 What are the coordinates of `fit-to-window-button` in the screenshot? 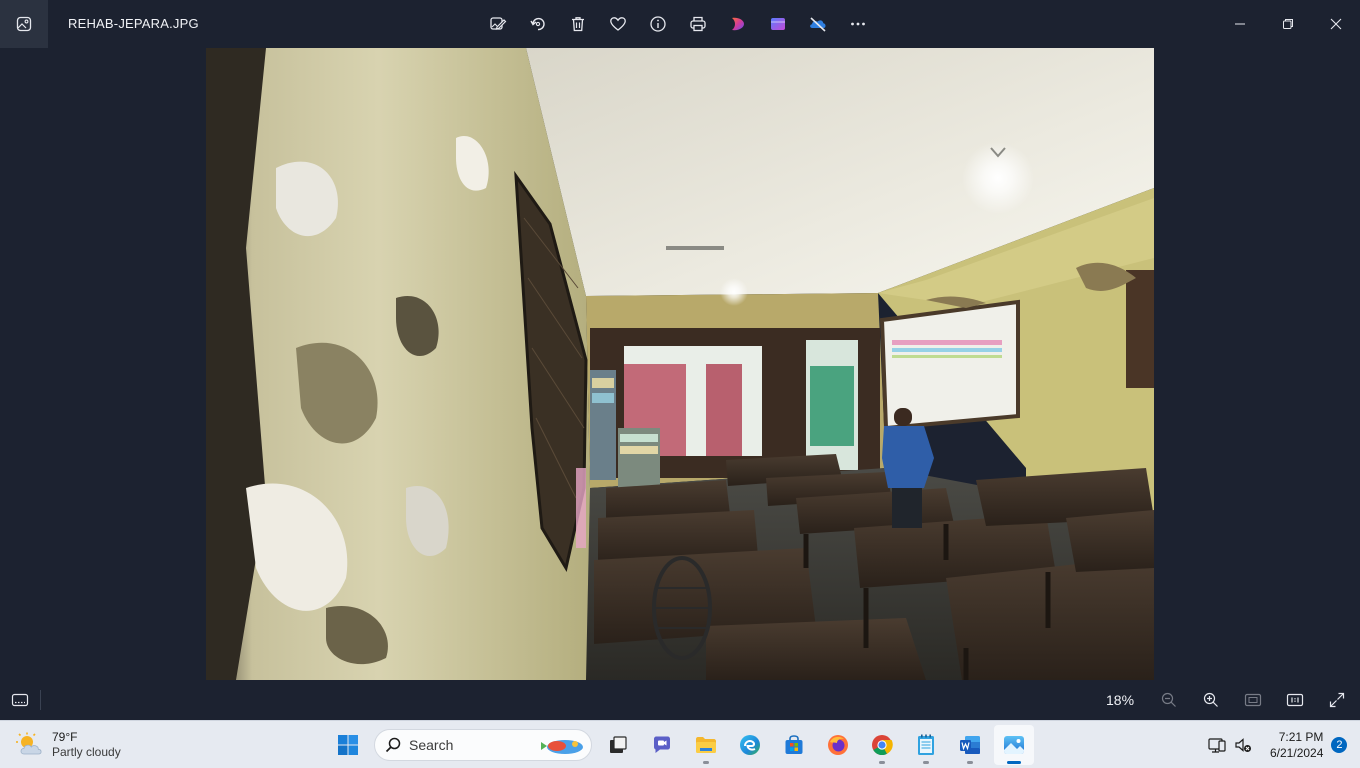 It's located at (1253, 700).